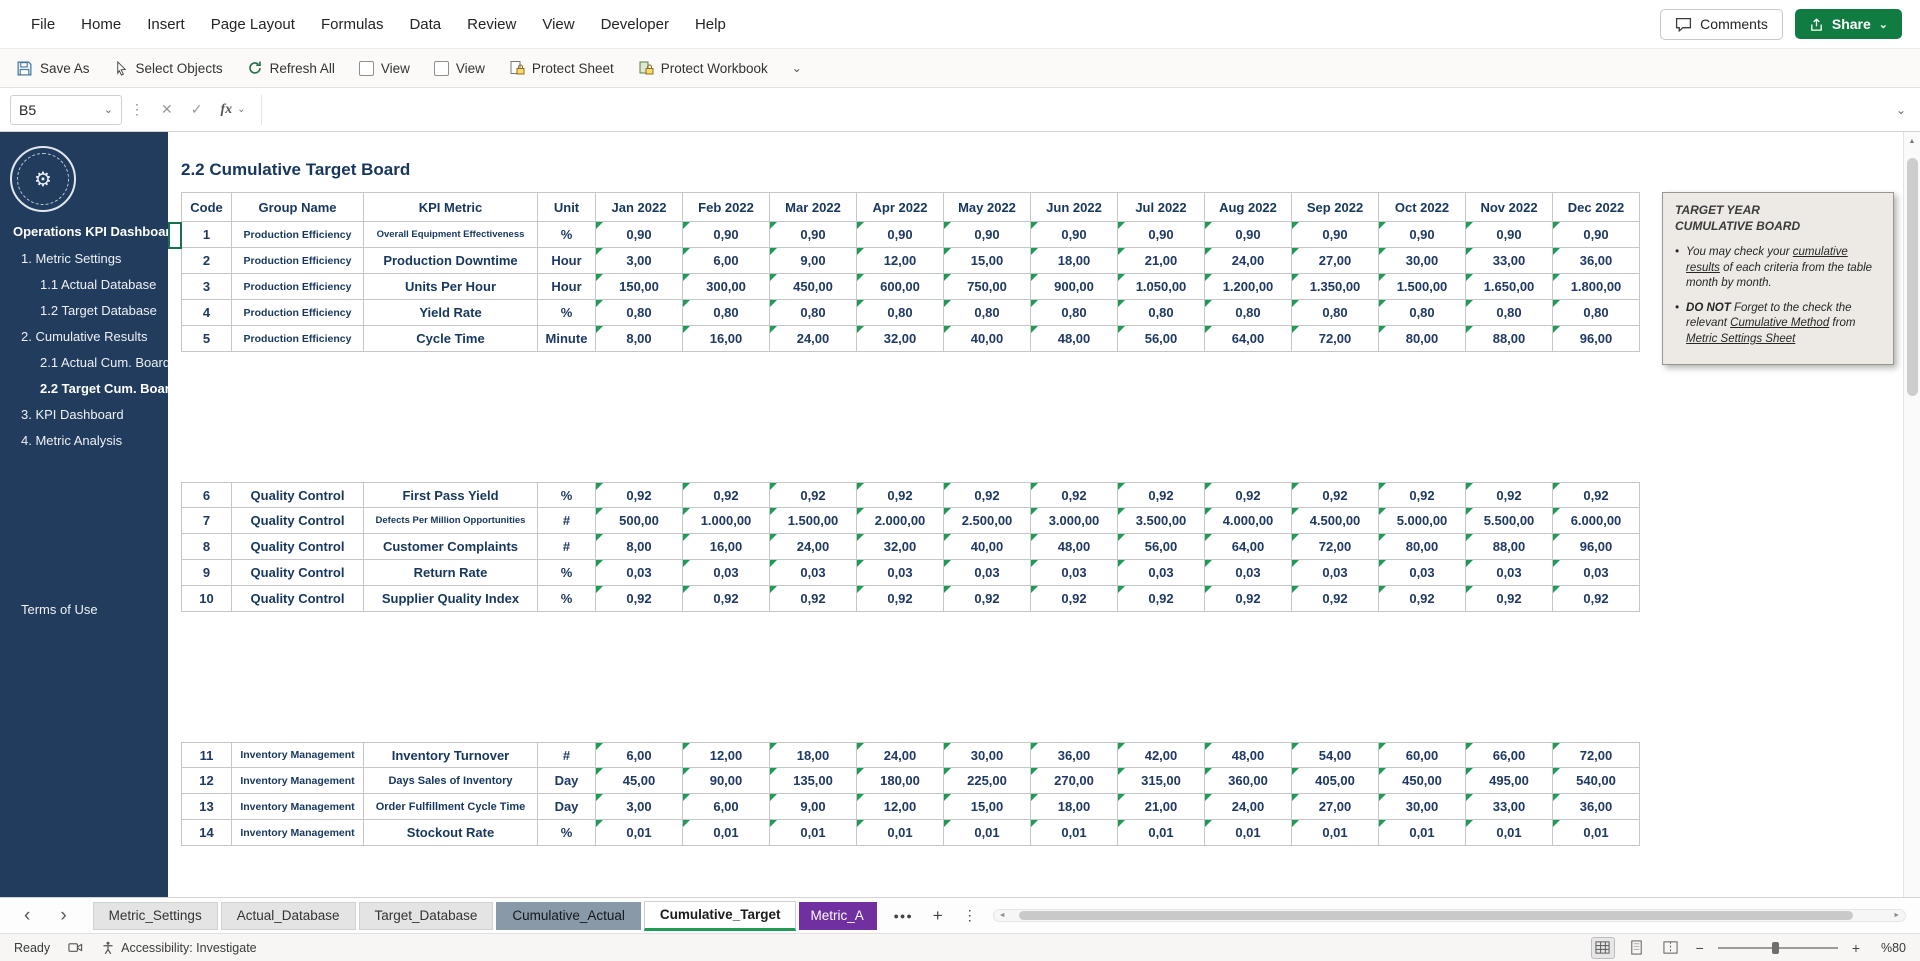  I want to click on value-cell: 360,00, so click(1248, 781).